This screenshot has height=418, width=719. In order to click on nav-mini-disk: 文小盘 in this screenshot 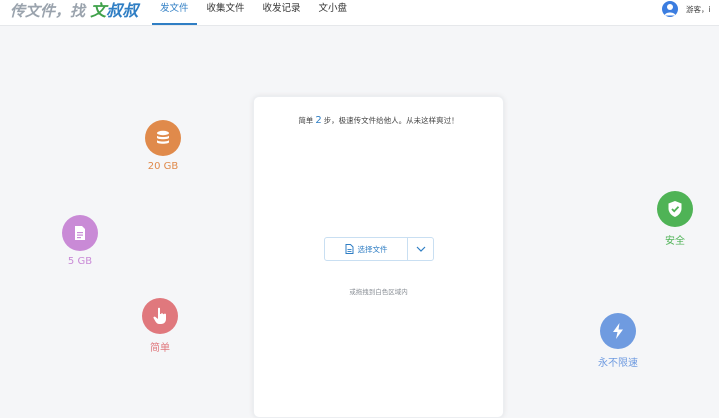, I will do `click(333, 12)`.